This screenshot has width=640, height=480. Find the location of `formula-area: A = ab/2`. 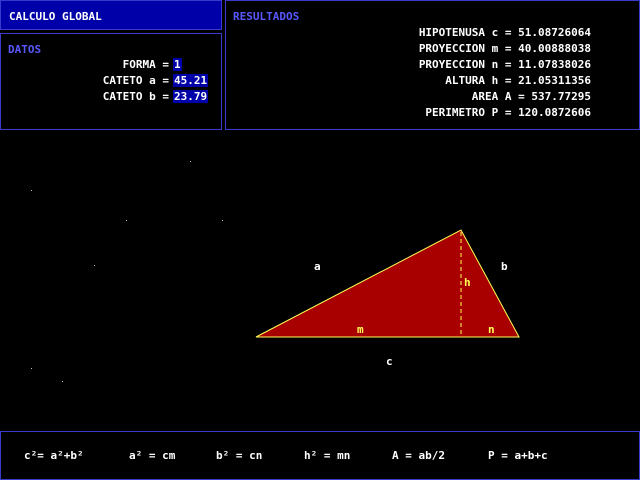

formula-area: A = ab/2 is located at coordinates (418, 455).